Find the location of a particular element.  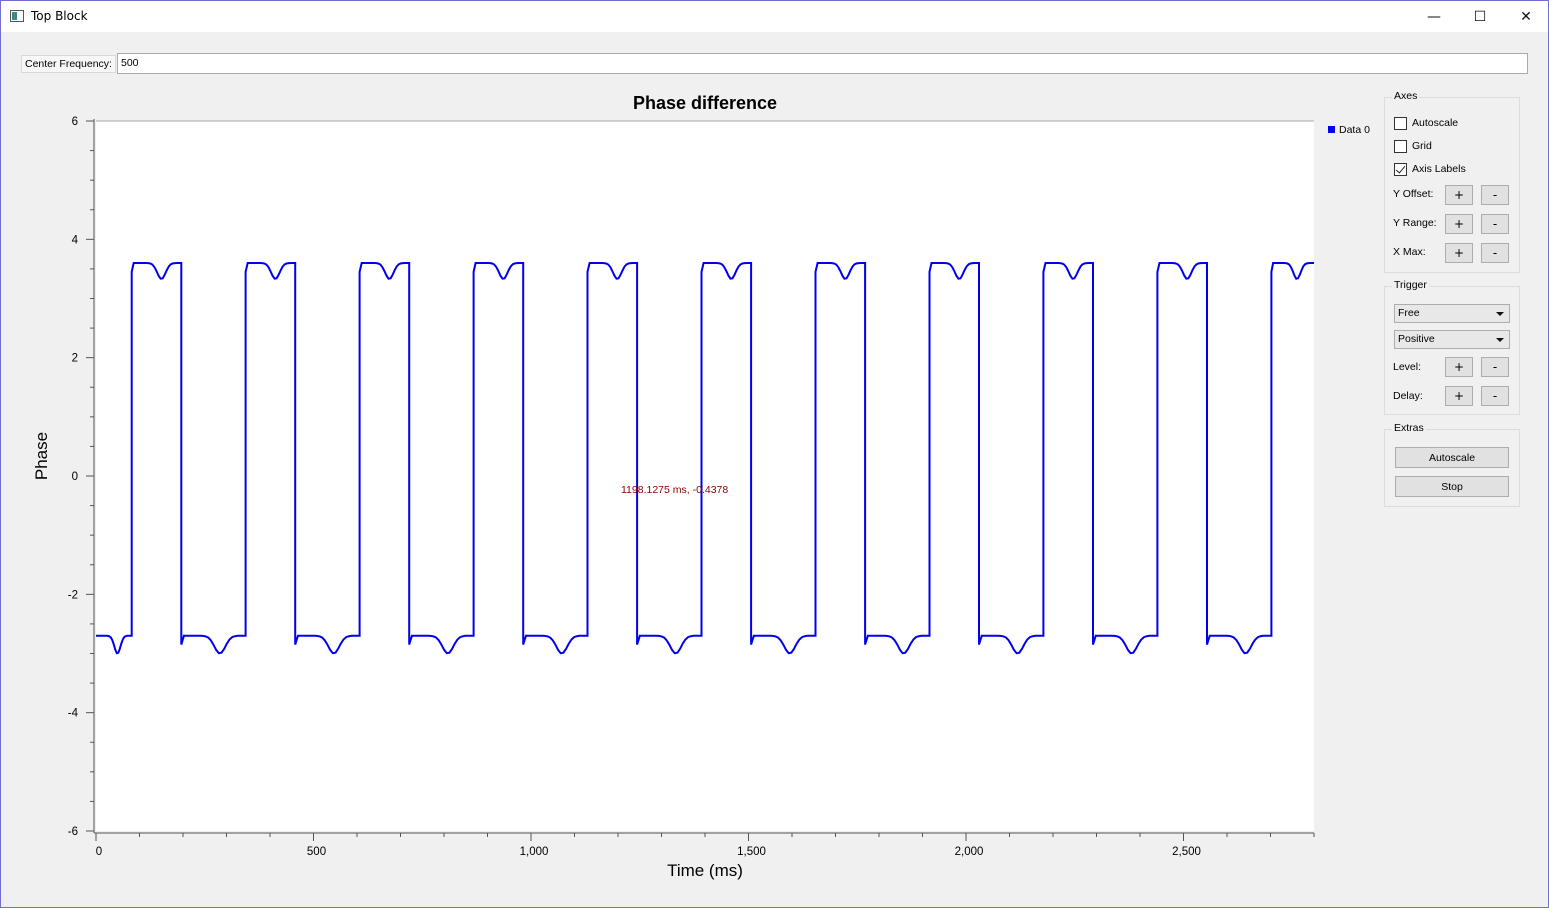

minimize-button: — is located at coordinates (1434, 16).